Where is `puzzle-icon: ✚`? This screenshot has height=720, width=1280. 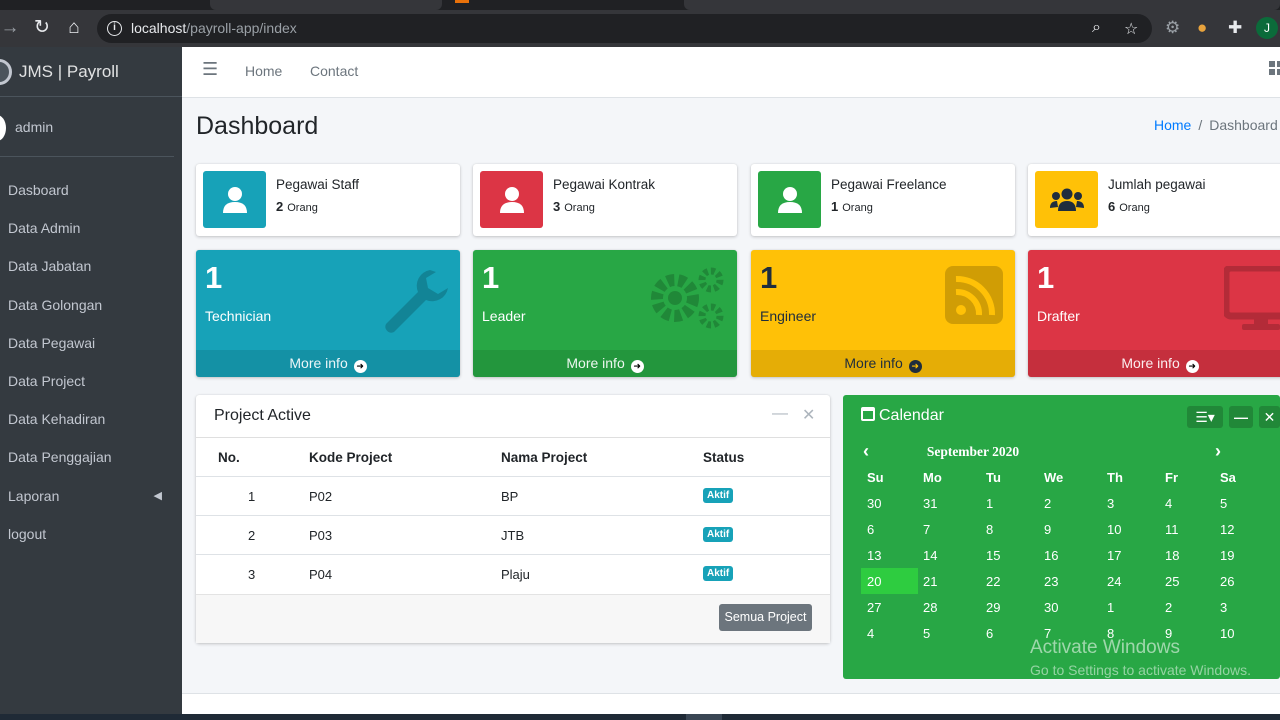 puzzle-icon: ✚ is located at coordinates (1235, 28).